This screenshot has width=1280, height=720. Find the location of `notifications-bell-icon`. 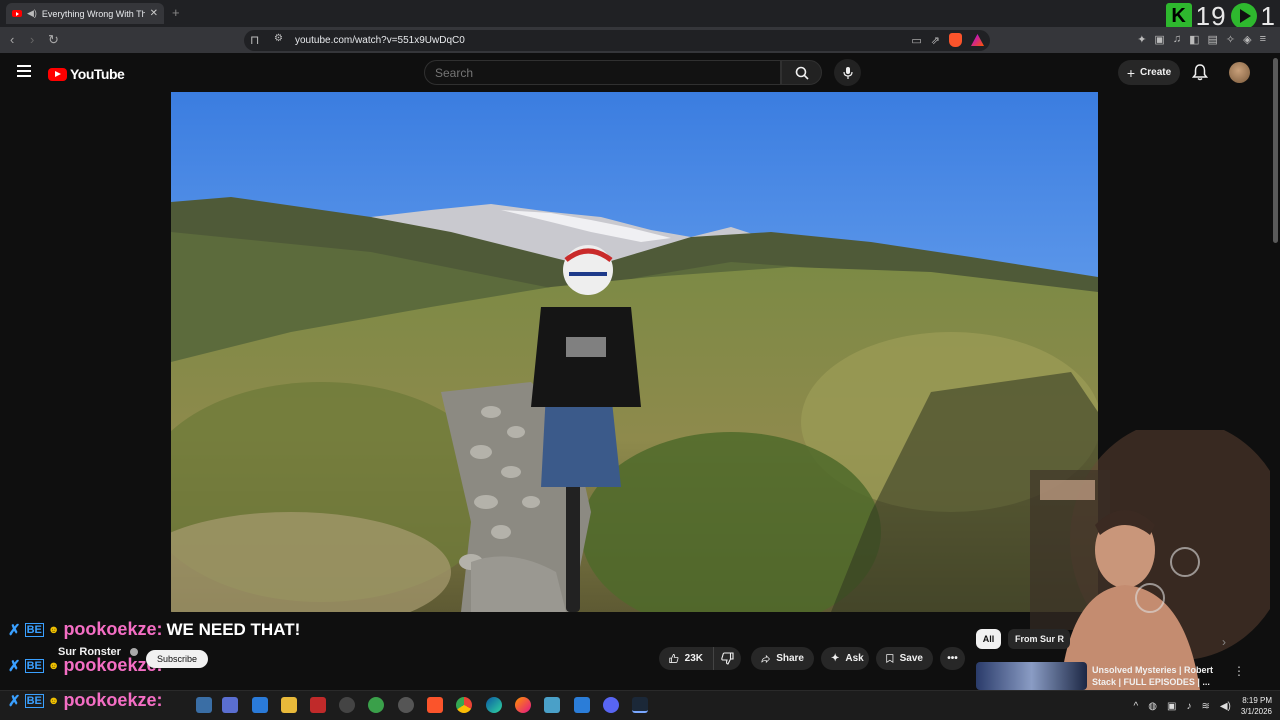

notifications-bell-icon is located at coordinates (1200, 72).